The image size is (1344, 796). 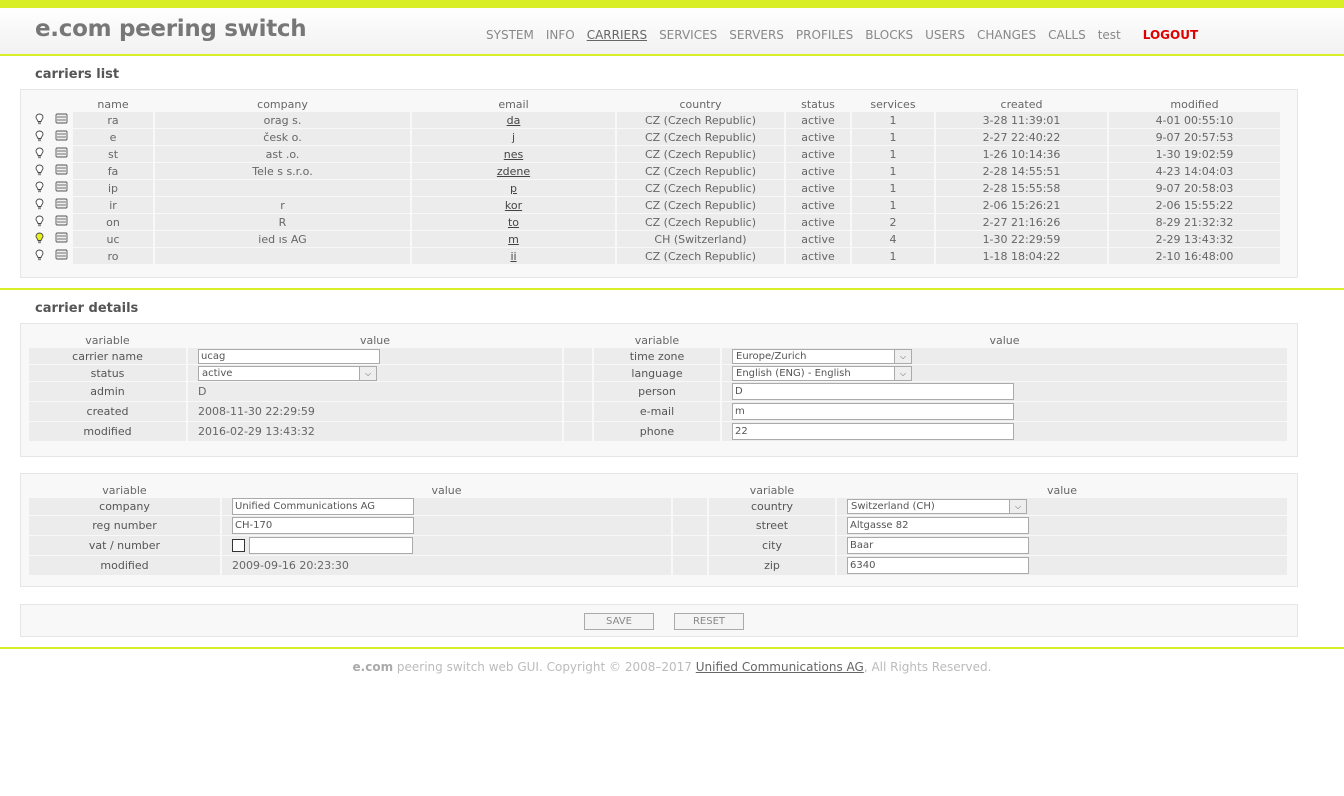 I want to click on nav-item-profiles: PROFILES, so click(x=824, y=35).